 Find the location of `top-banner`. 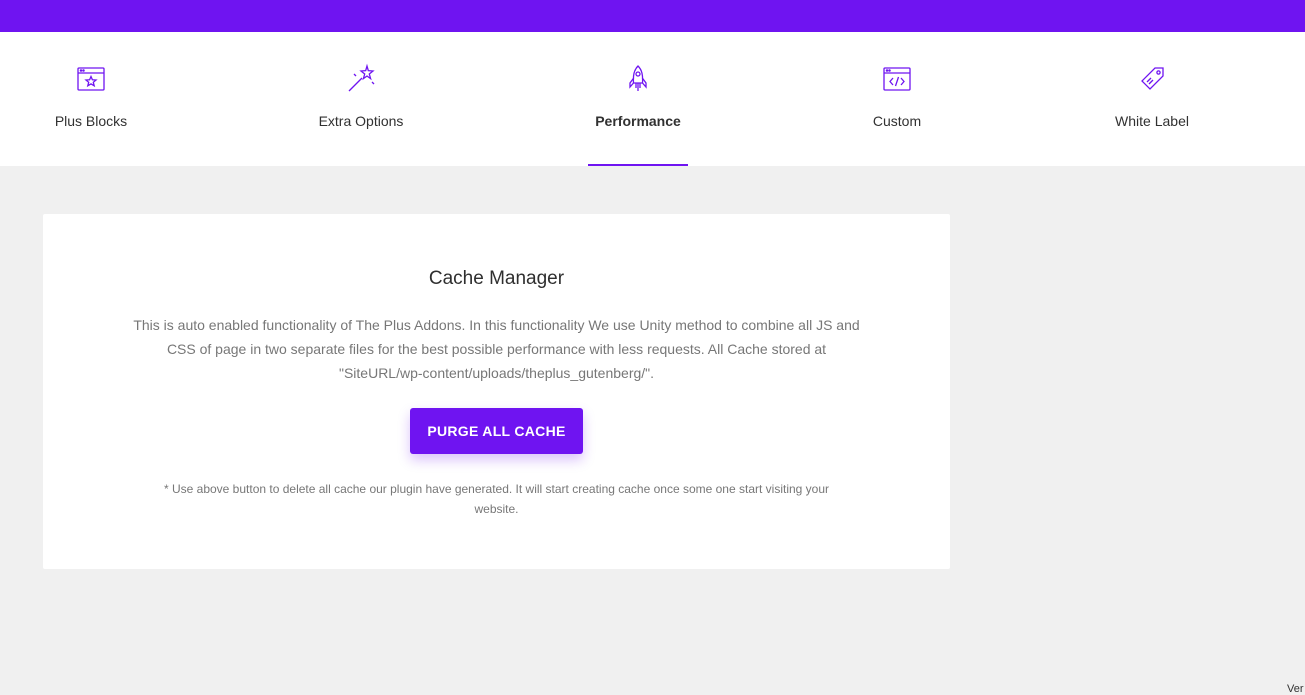

top-banner is located at coordinates (652, 16).